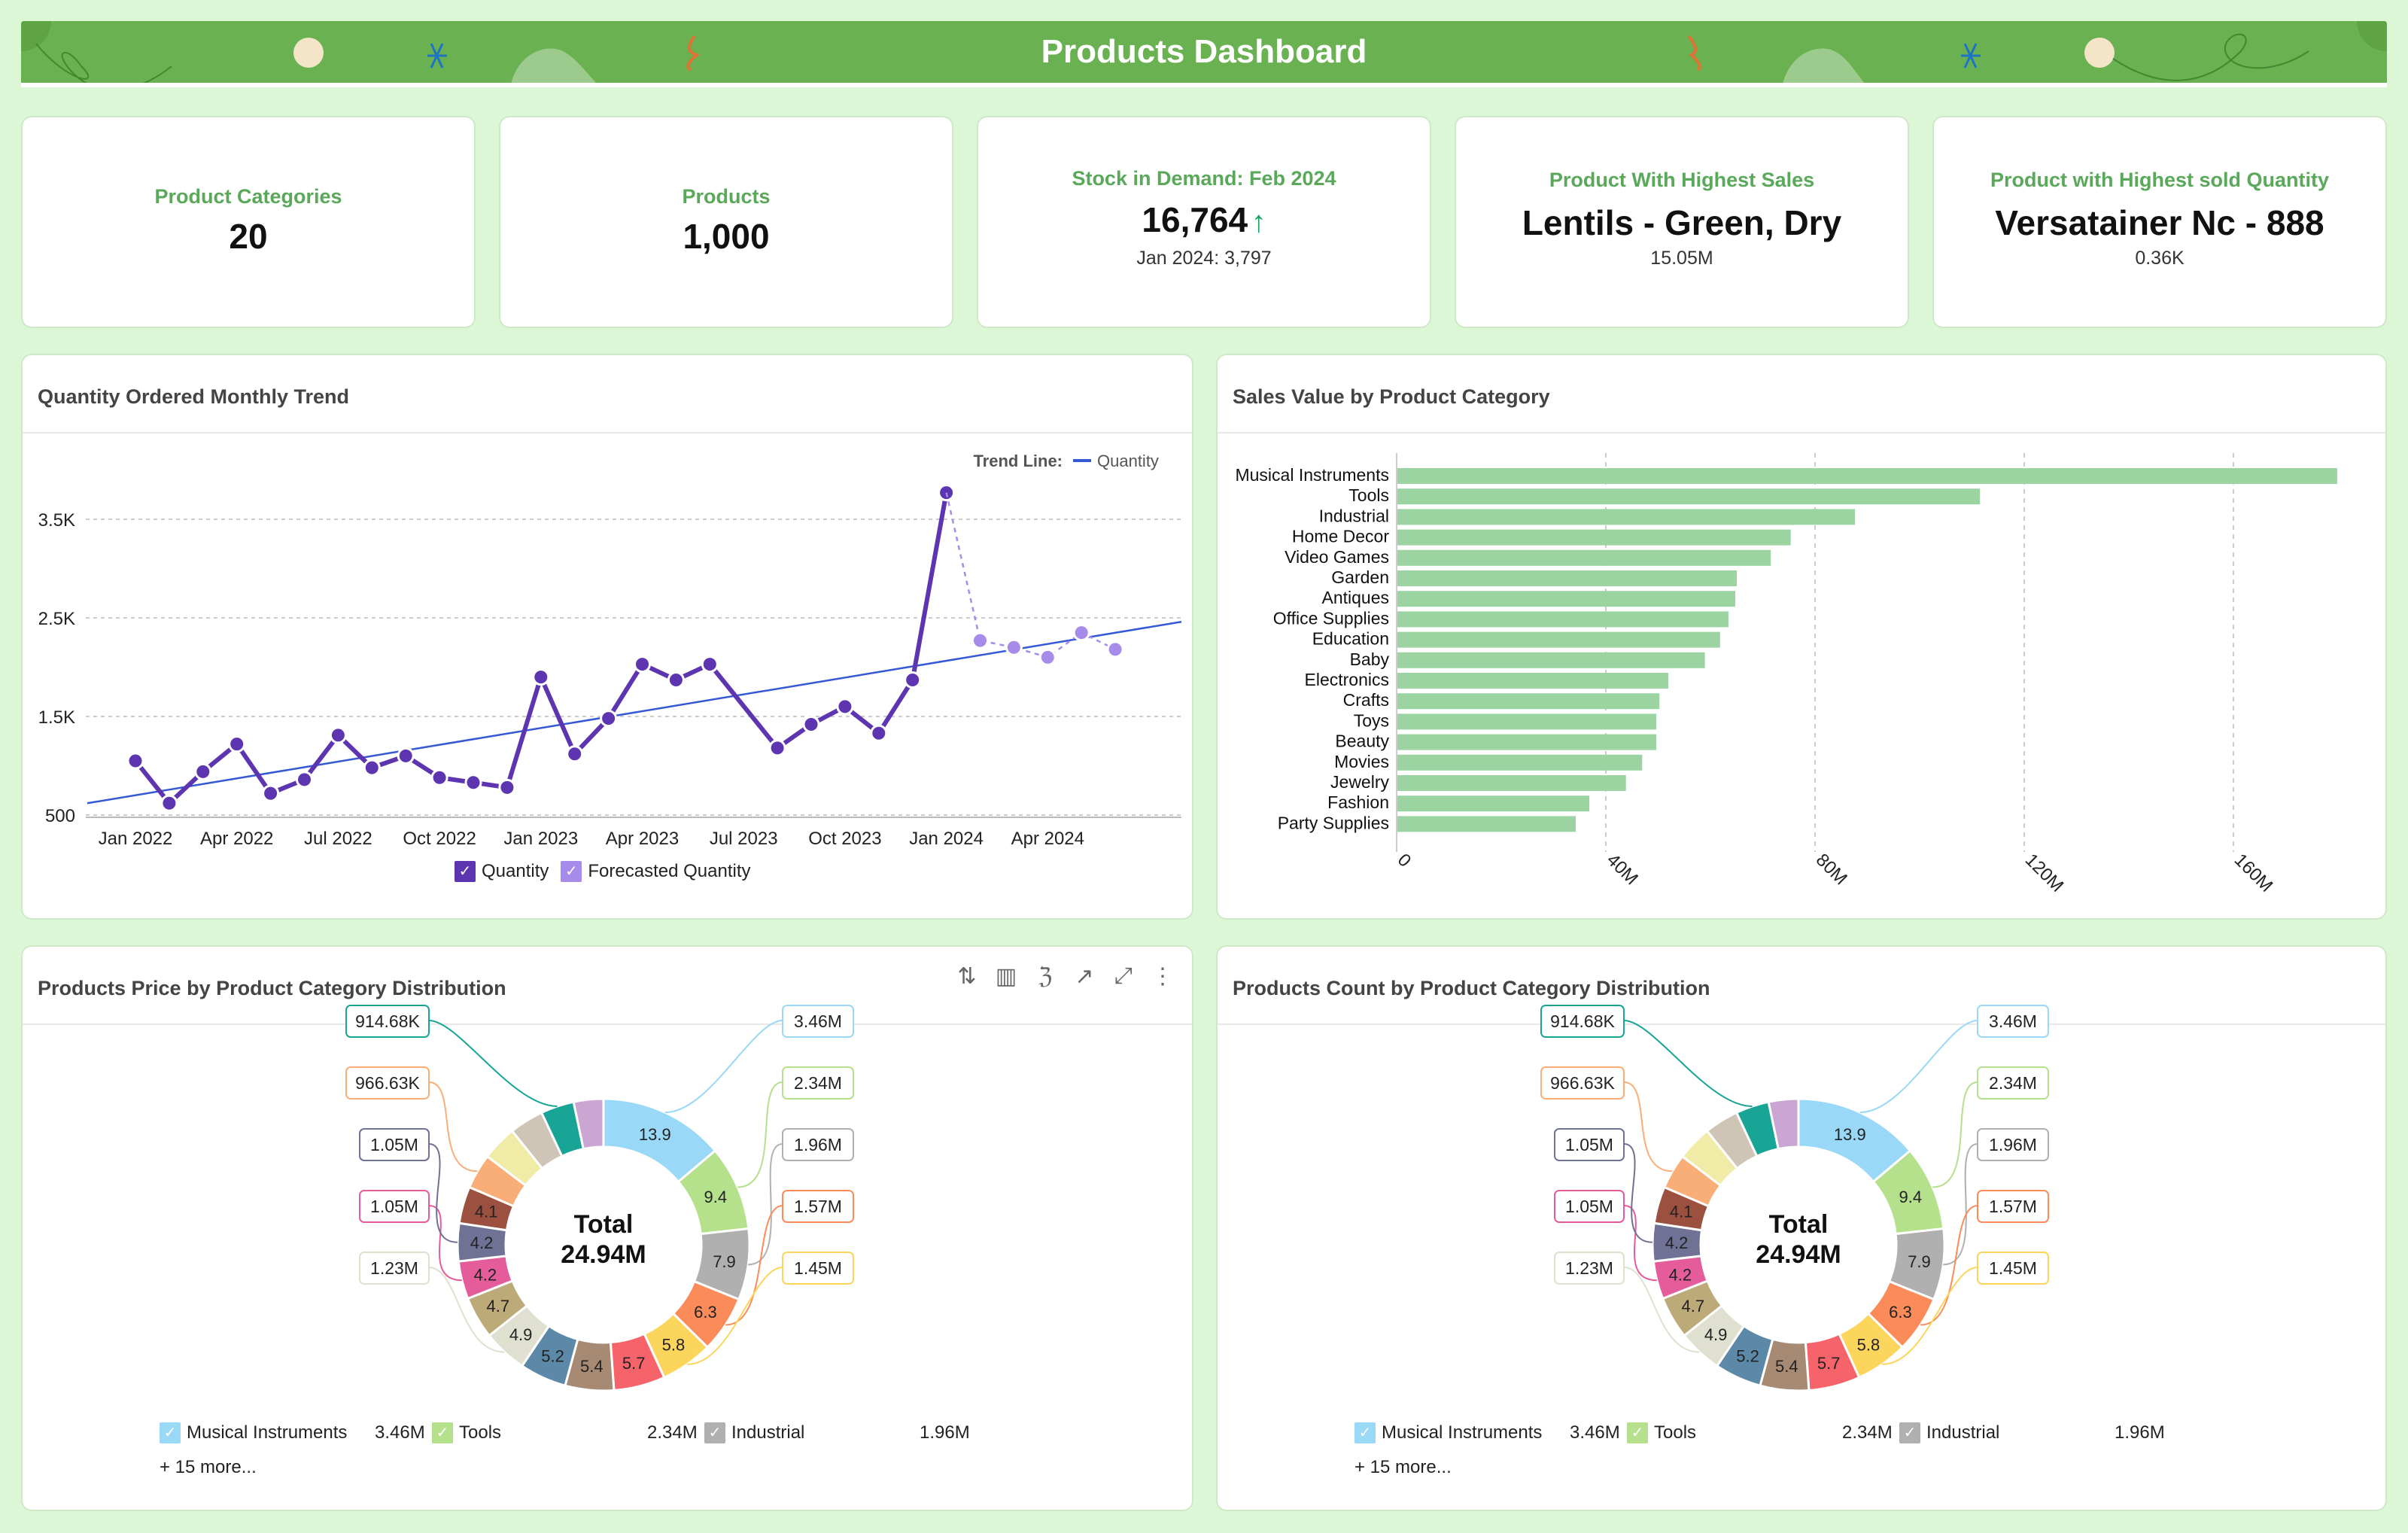  What do you see at coordinates (2013, 1083) in the screenshot?
I see `callout-value: 2.34M` at bounding box center [2013, 1083].